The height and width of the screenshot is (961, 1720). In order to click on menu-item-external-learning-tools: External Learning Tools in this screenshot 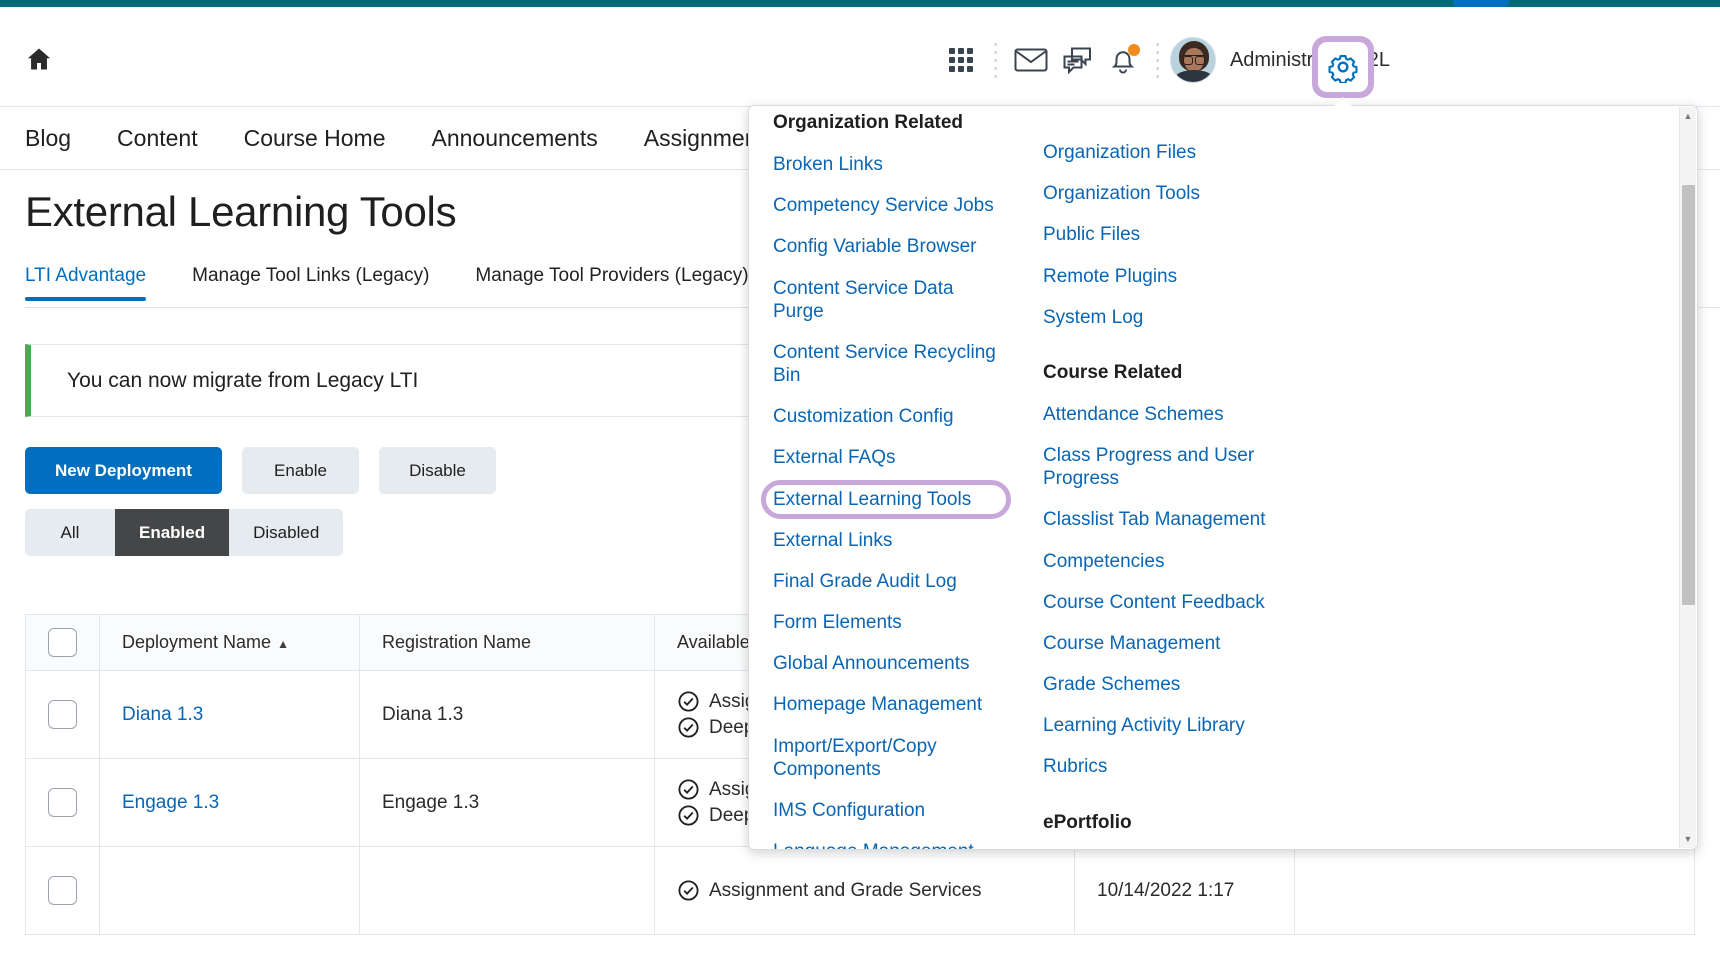, I will do `click(886, 499)`.